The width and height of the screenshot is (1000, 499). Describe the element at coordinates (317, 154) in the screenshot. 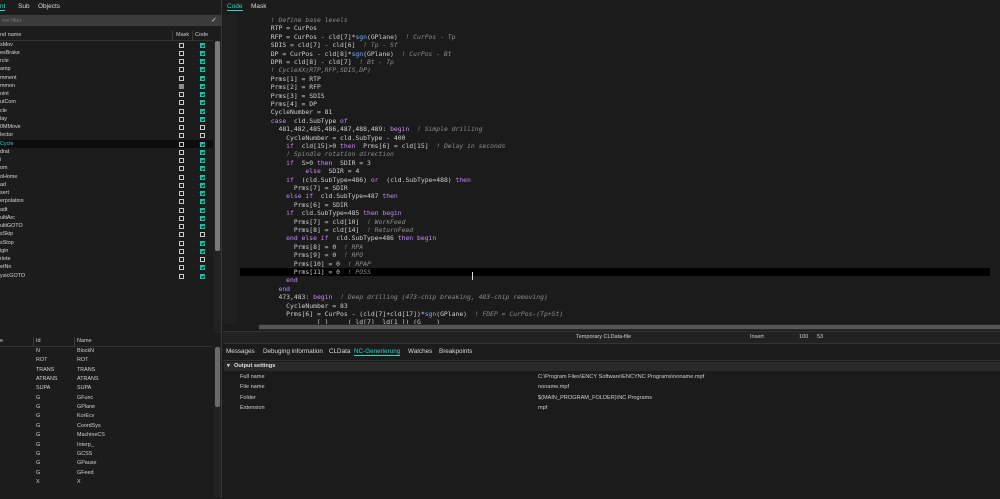

I see `code-line: ! Spindle rotation direction` at that location.